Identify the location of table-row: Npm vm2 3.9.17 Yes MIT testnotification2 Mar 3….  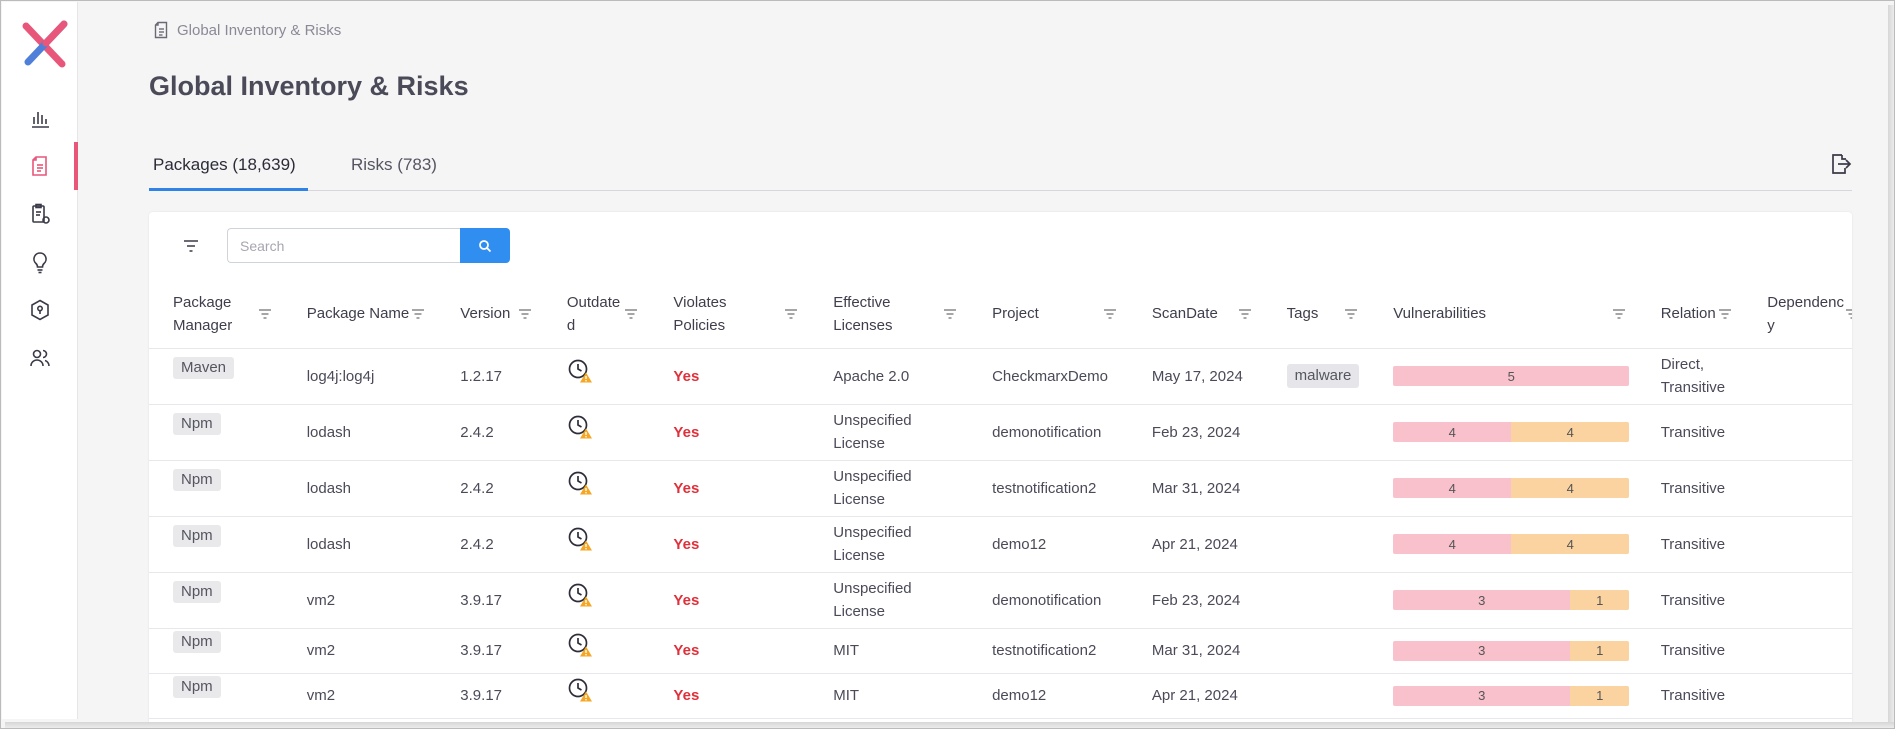
(1000, 651).